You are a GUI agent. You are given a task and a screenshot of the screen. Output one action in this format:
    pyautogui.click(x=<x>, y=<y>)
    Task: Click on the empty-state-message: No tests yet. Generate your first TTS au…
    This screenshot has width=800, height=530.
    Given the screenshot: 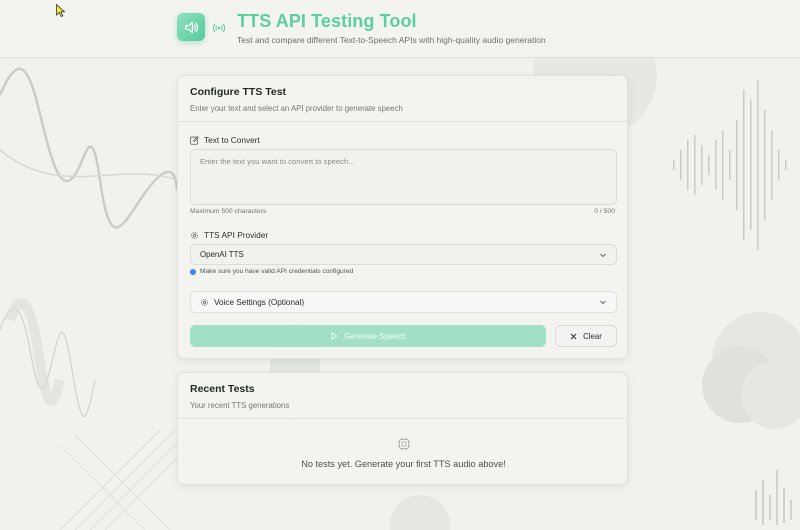 What is the action you would take?
    pyautogui.click(x=403, y=463)
    